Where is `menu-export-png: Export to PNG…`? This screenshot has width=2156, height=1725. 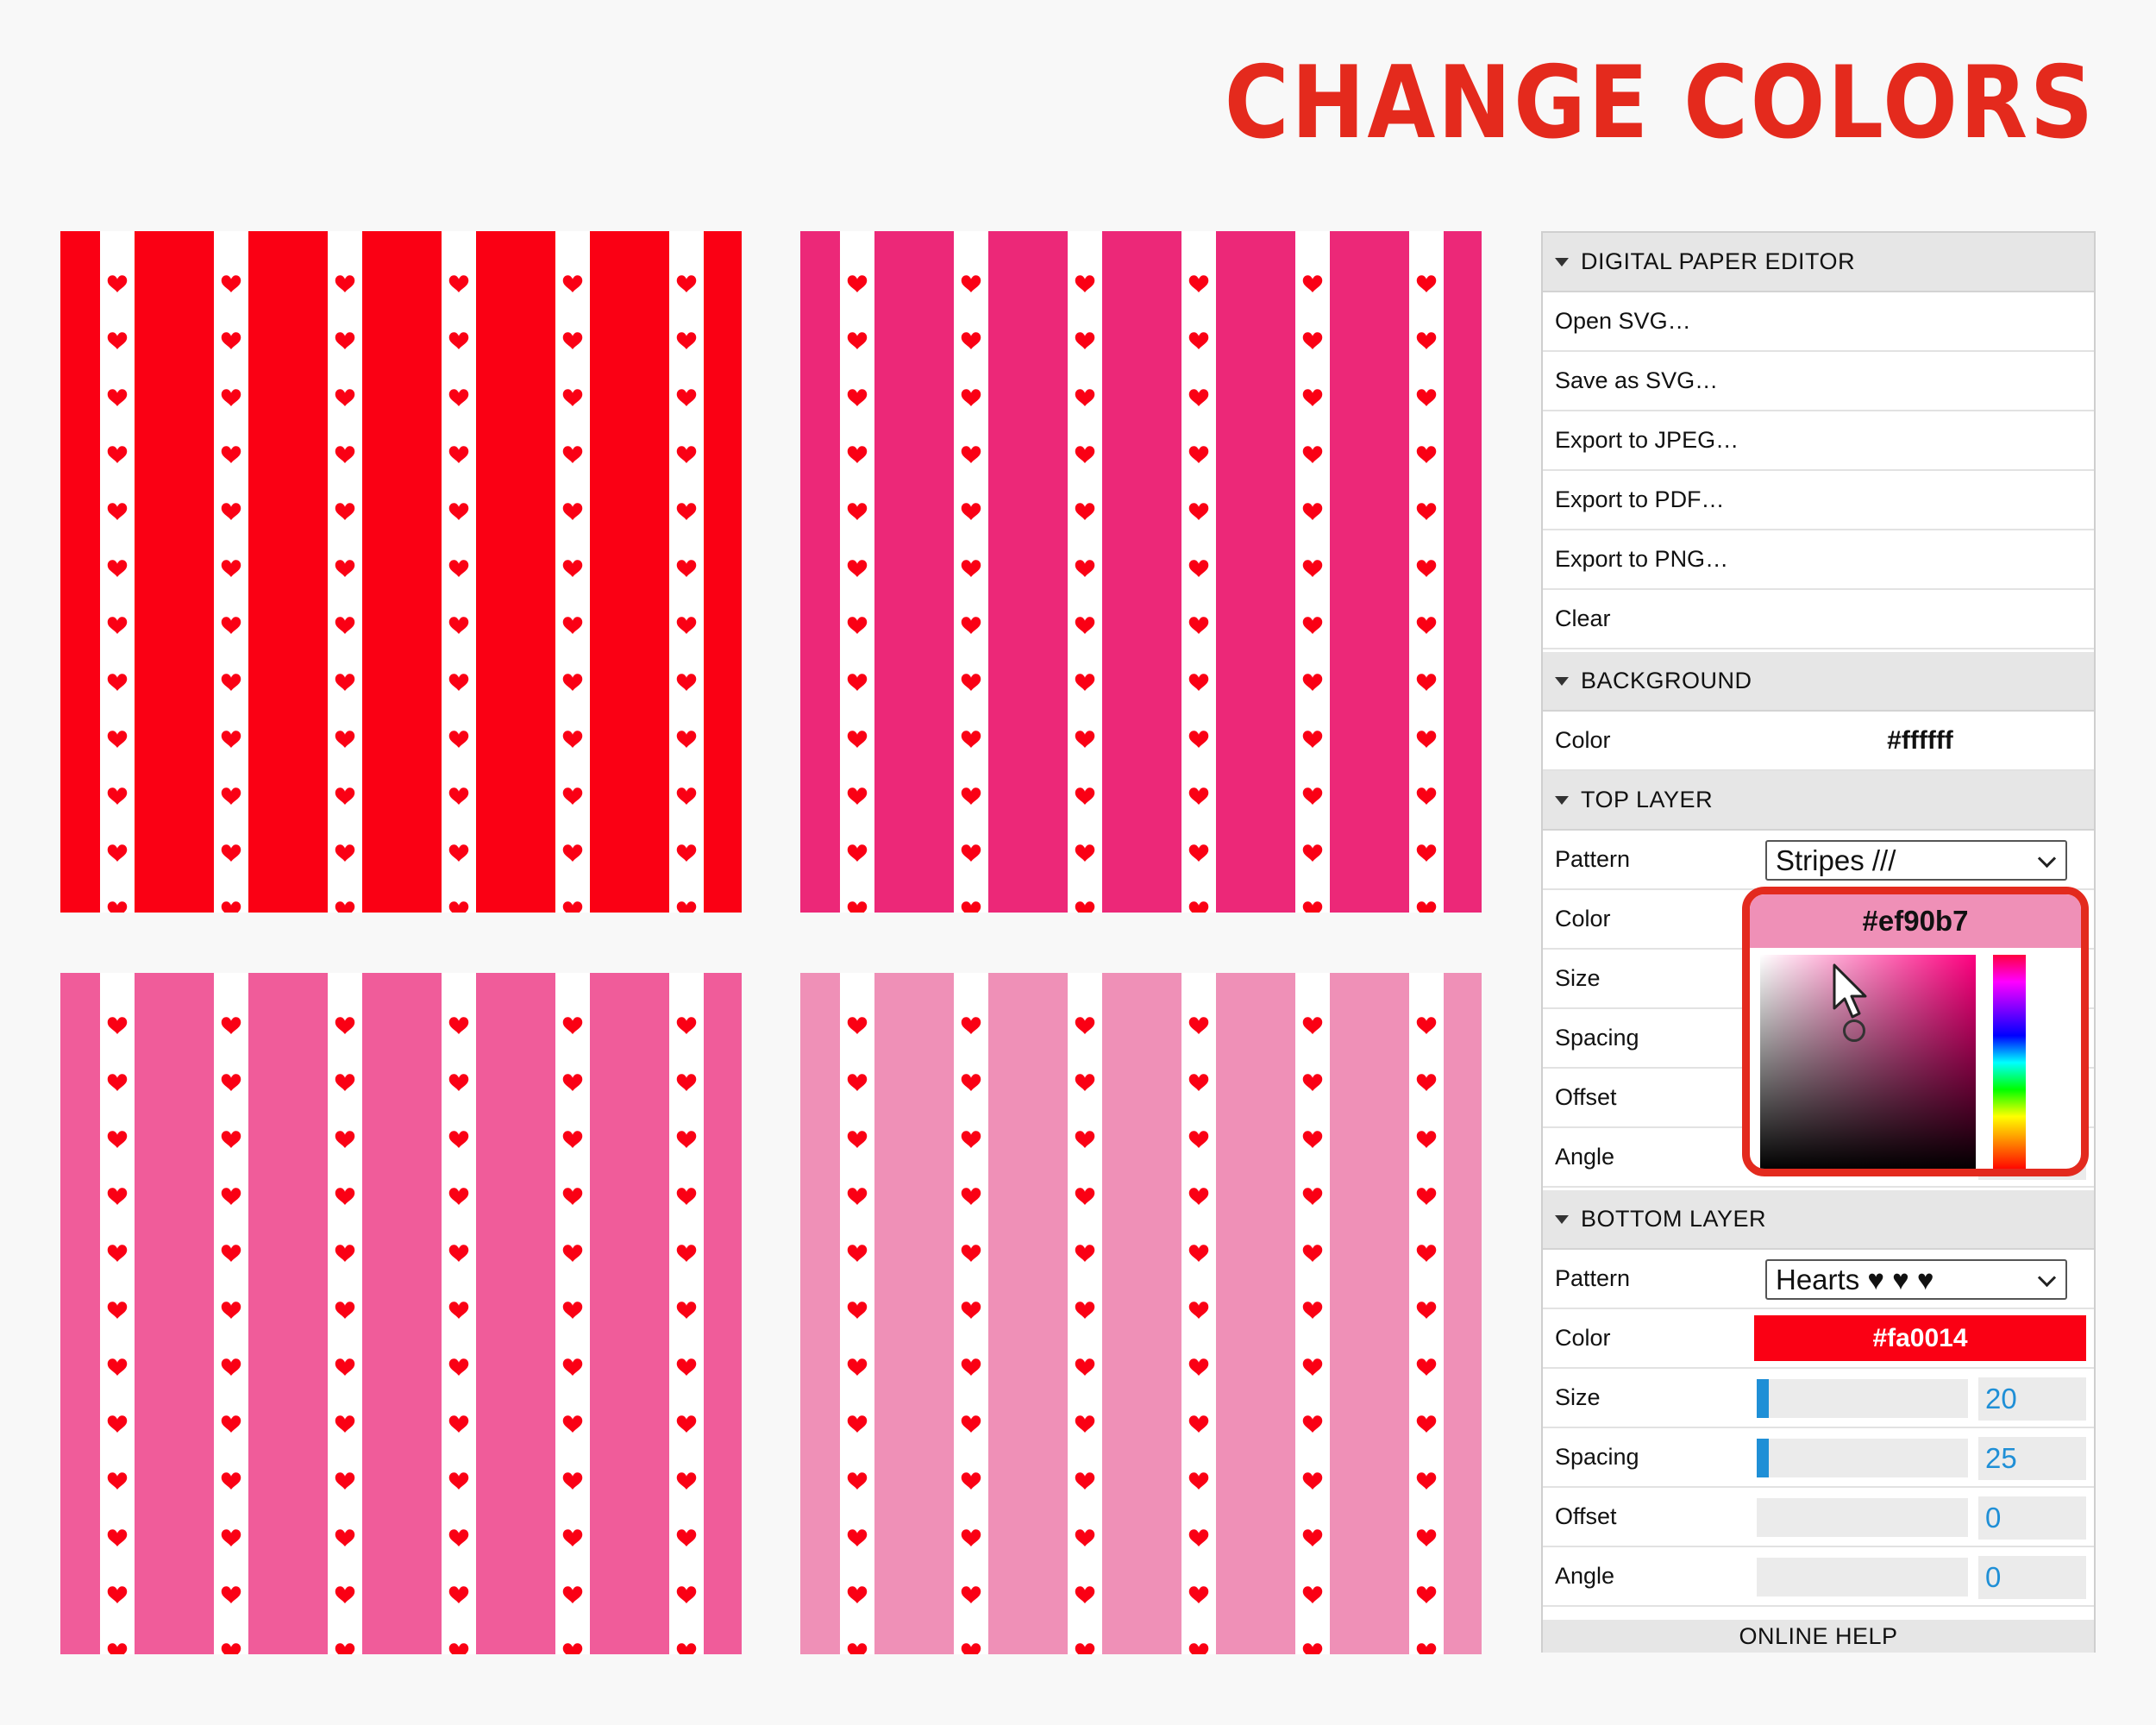
menu-export-png: Export to PNG… is located at coordinates (1818, 560).